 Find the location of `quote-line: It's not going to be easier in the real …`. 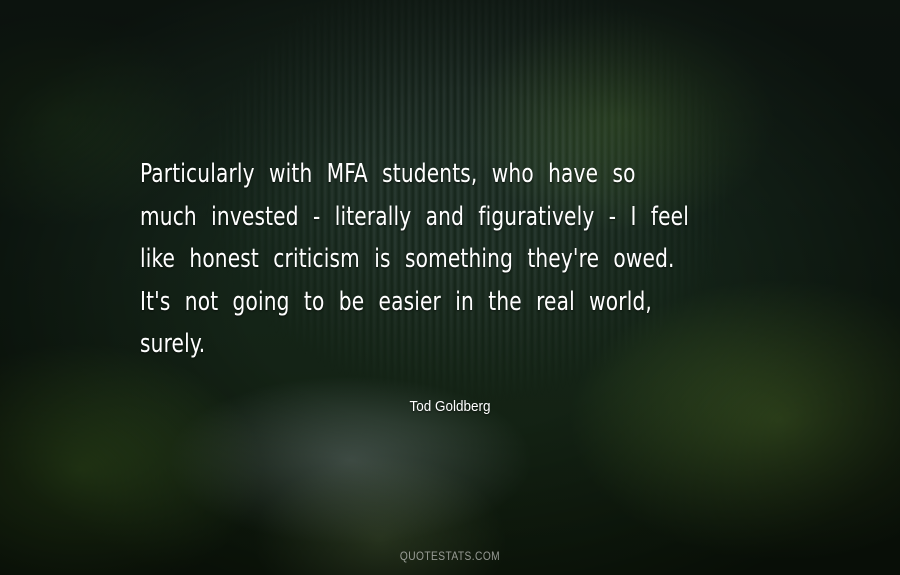

quote-line: It's not going to be easier in the real … is located at coordinates (396, 301).